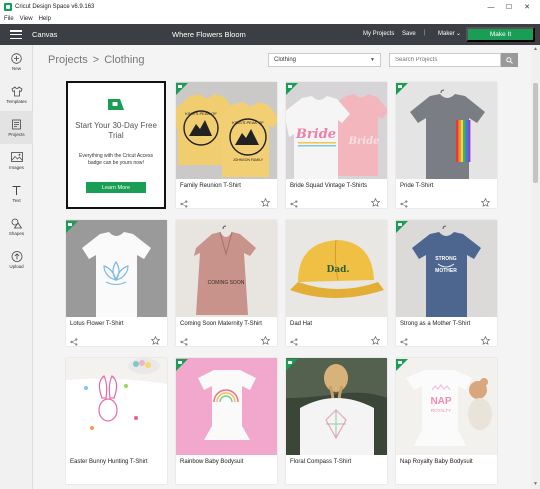 Image resolution: width=540 pixels, height=489 pixels. What do you see at coordinates (209, 34) in the screenshot?
I see `document-title: Where Flowers Bloom` at bounding box center [209, 34].